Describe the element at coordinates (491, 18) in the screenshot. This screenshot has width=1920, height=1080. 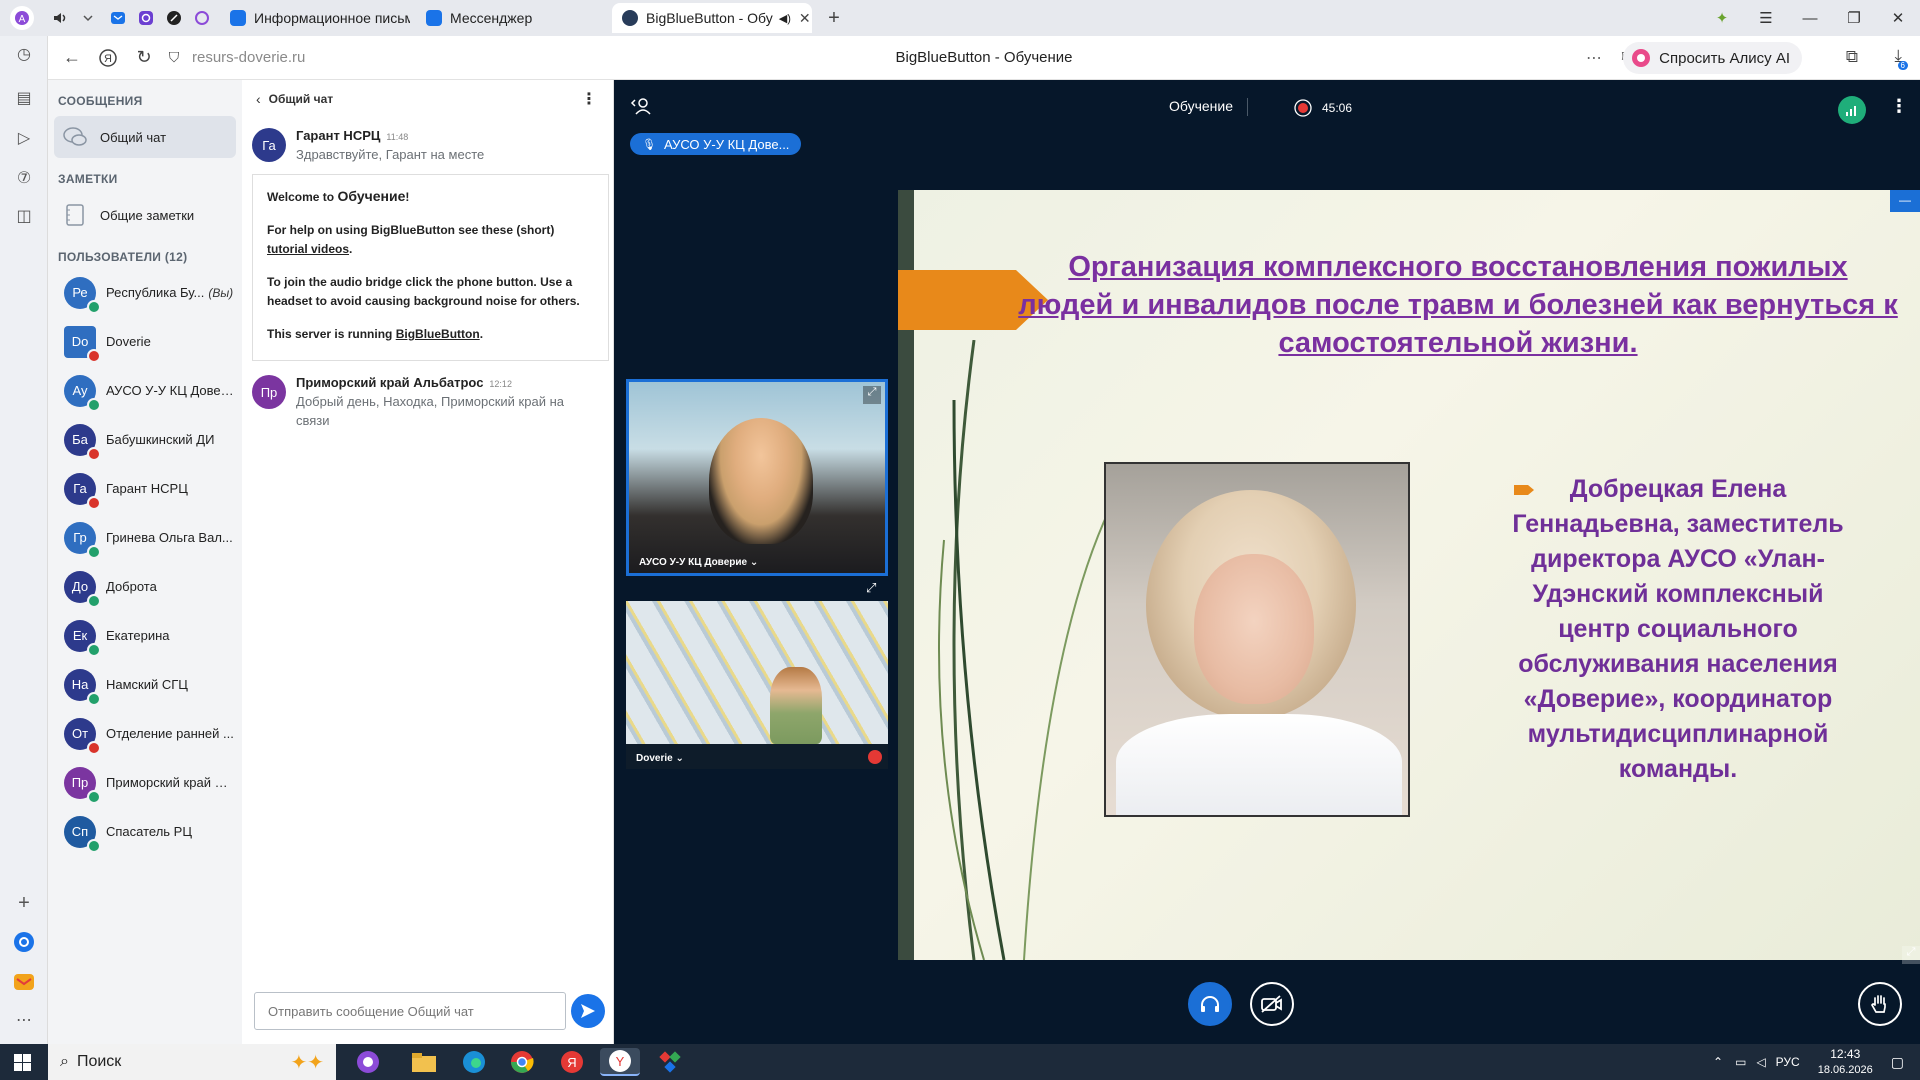
I see `tab-label: Мессенджер` at that location.